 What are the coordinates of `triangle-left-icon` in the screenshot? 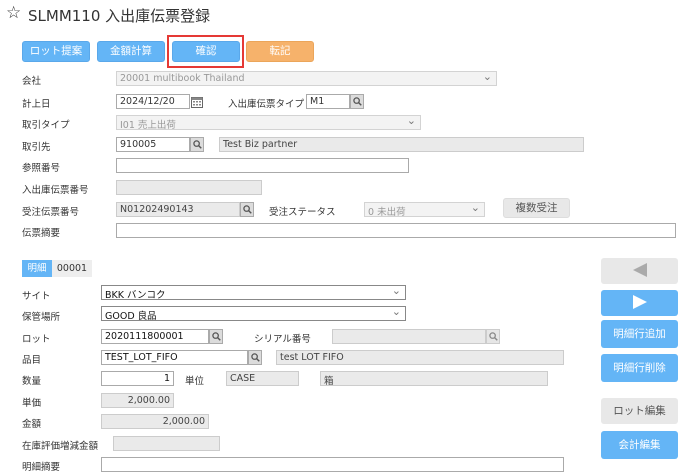 It's located at (640, 271).